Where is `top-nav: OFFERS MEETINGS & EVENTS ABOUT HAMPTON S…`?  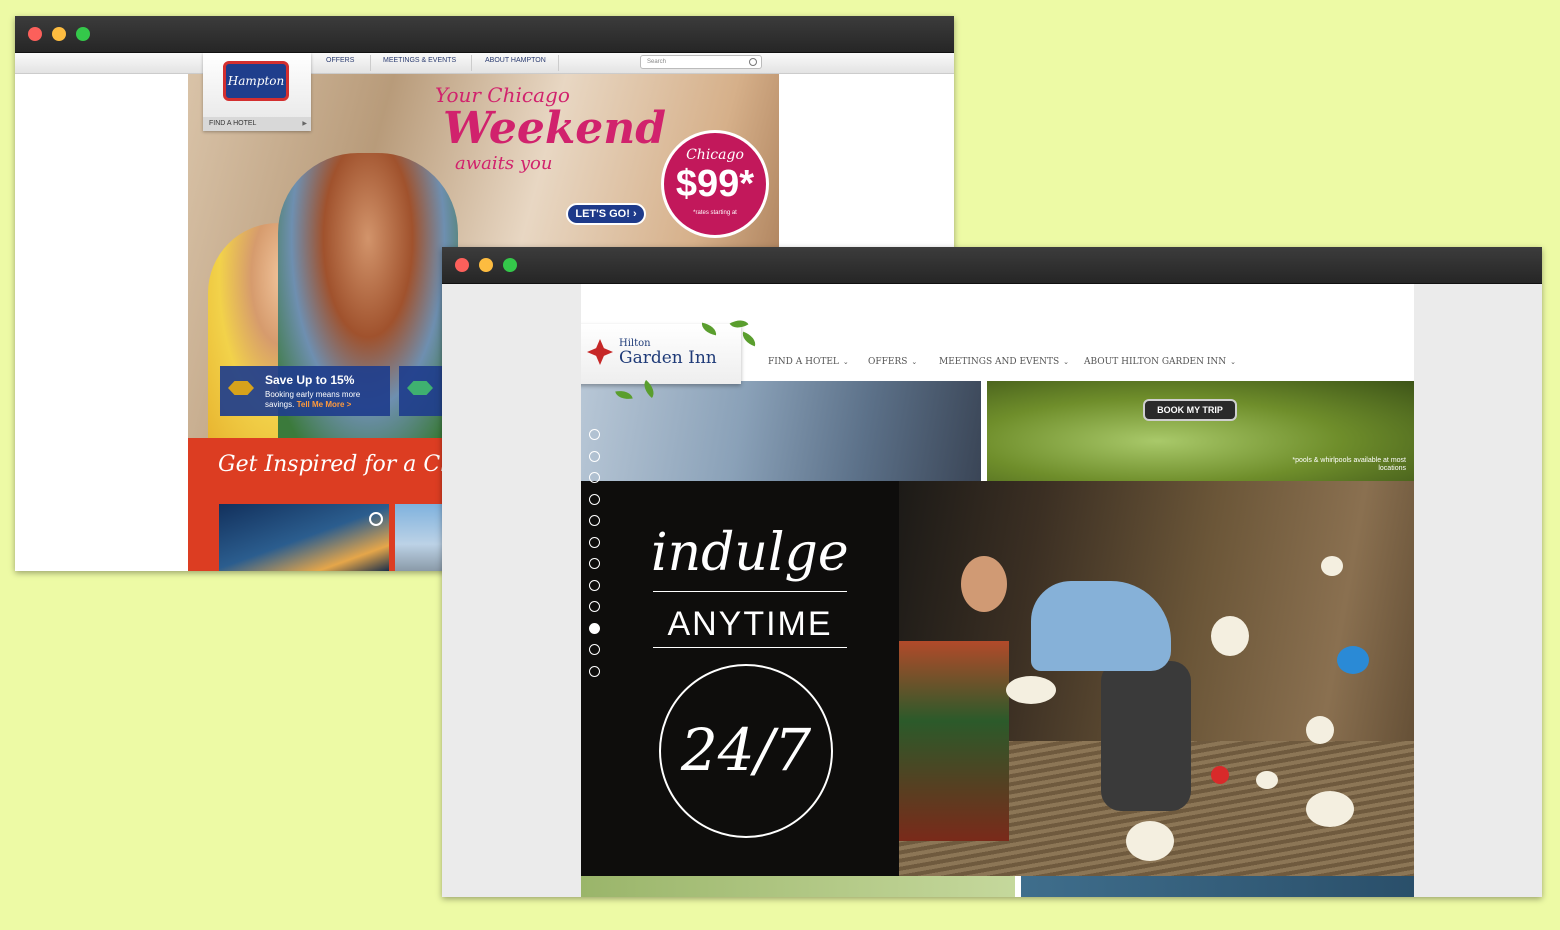 top-nav: OFFERS MEETINGS & EVENTS ABOUT HAMPTON S… is located at coordinates (484, 63).